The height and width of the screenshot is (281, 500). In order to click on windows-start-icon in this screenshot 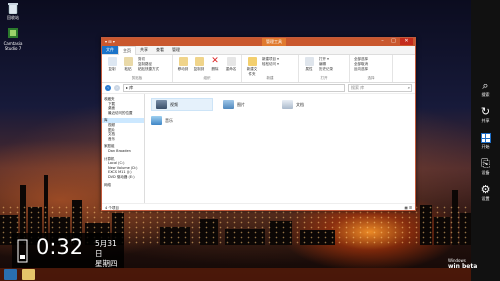, I will do `click(485, 138)`.